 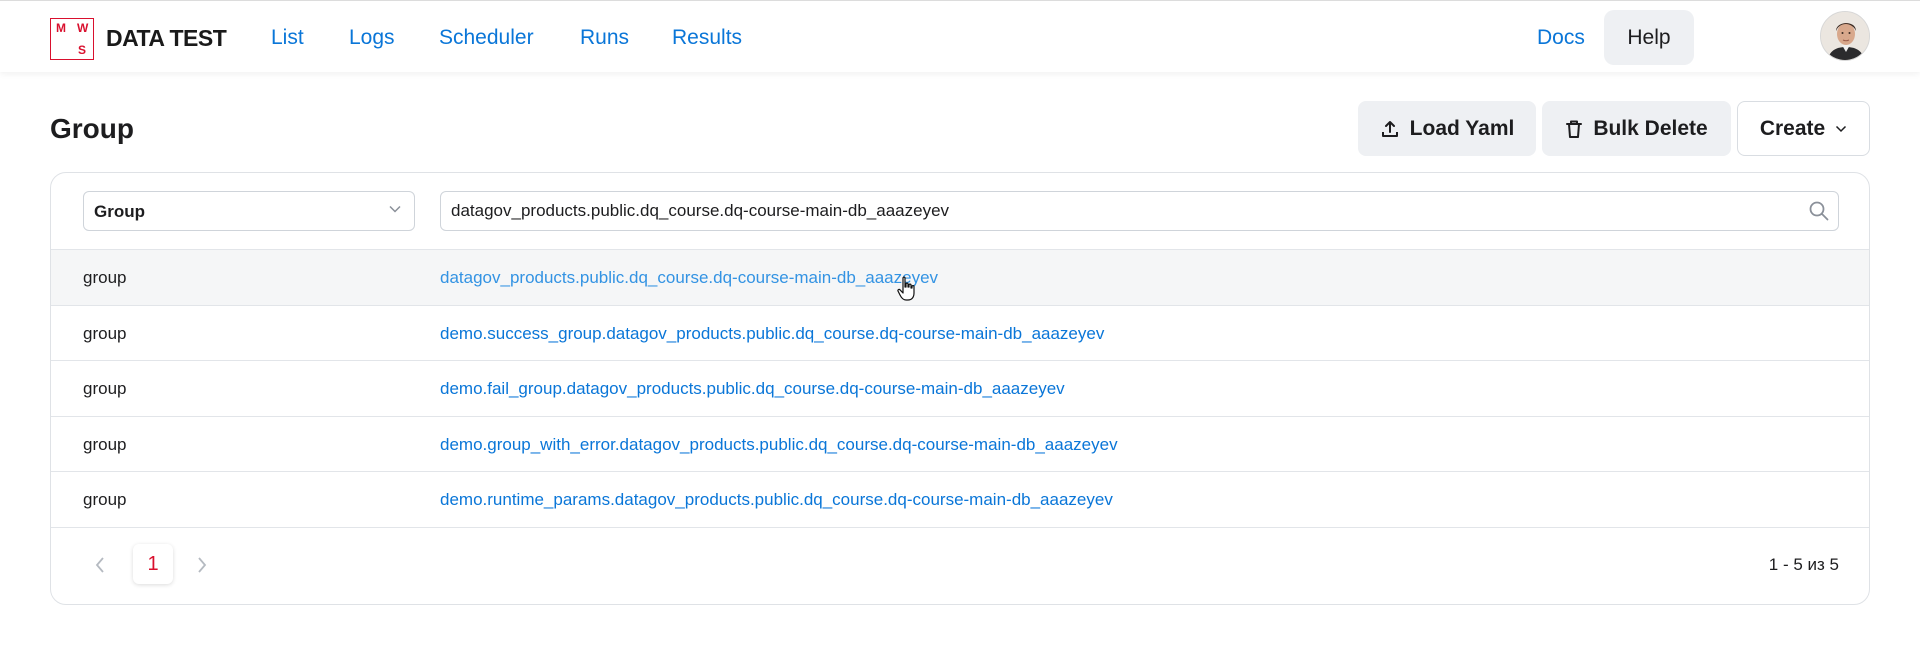 I want to click on brand-title: DATA TEST, so click(x=166, y=38).